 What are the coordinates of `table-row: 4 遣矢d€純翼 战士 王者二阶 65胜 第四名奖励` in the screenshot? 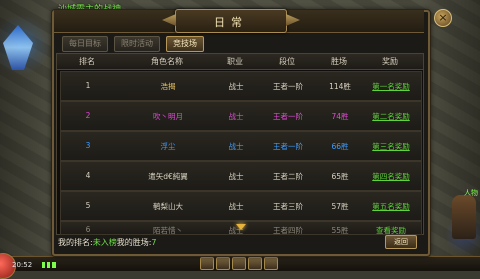 It's located at (241, 176).